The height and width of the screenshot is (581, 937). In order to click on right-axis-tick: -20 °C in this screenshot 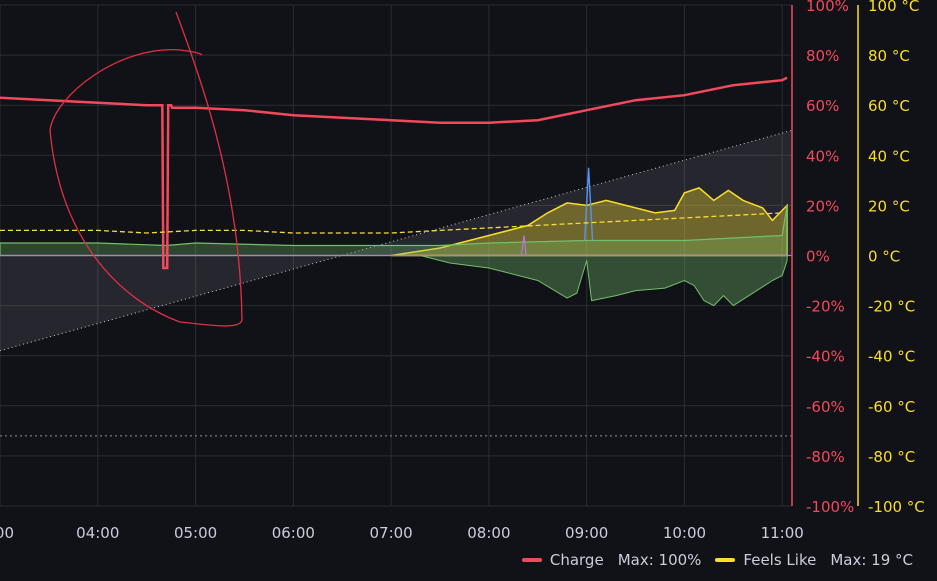, I will do `click(891, 307)`.